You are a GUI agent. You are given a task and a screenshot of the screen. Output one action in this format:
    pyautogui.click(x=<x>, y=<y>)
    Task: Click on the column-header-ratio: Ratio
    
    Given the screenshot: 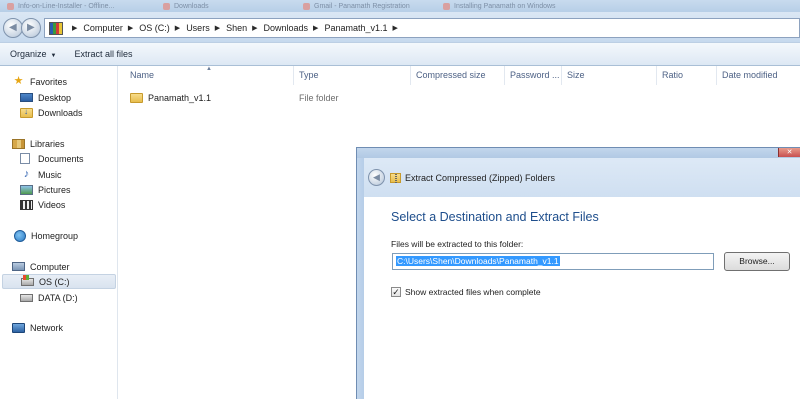 What is the action you would take?
    pyautogui.click(x=687, y=75)
    